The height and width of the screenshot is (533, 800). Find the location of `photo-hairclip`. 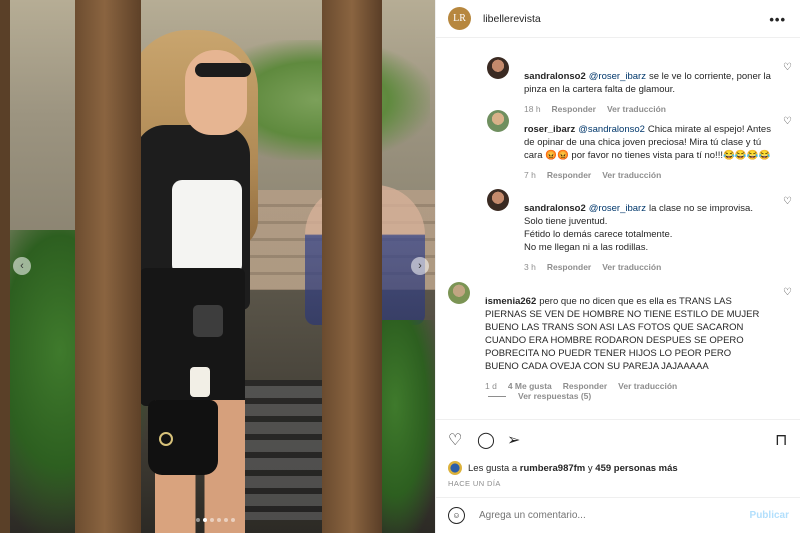

photo-hairclip is located at coordinates (200, 382).